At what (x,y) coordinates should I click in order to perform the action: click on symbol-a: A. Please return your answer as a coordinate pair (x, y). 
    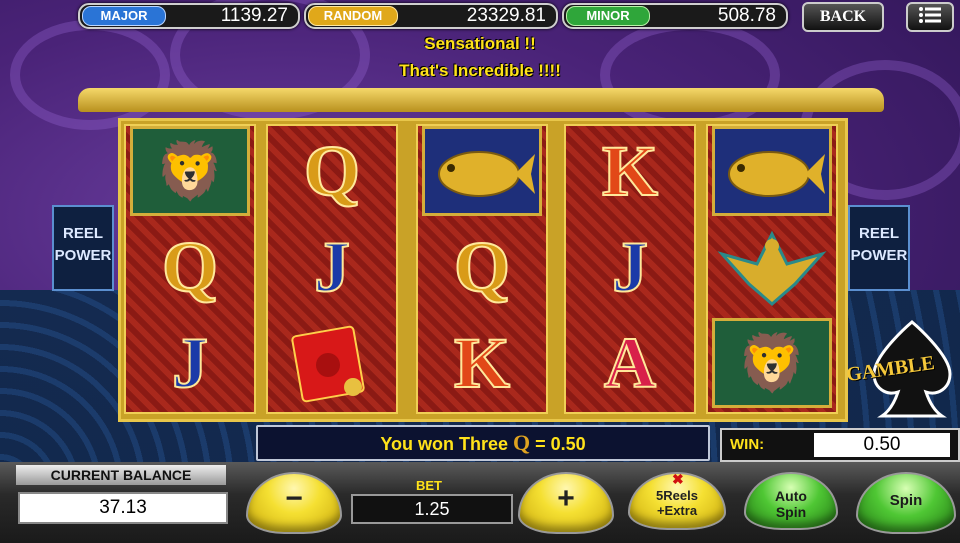
    Looking at the image, I should click on (630, 363).